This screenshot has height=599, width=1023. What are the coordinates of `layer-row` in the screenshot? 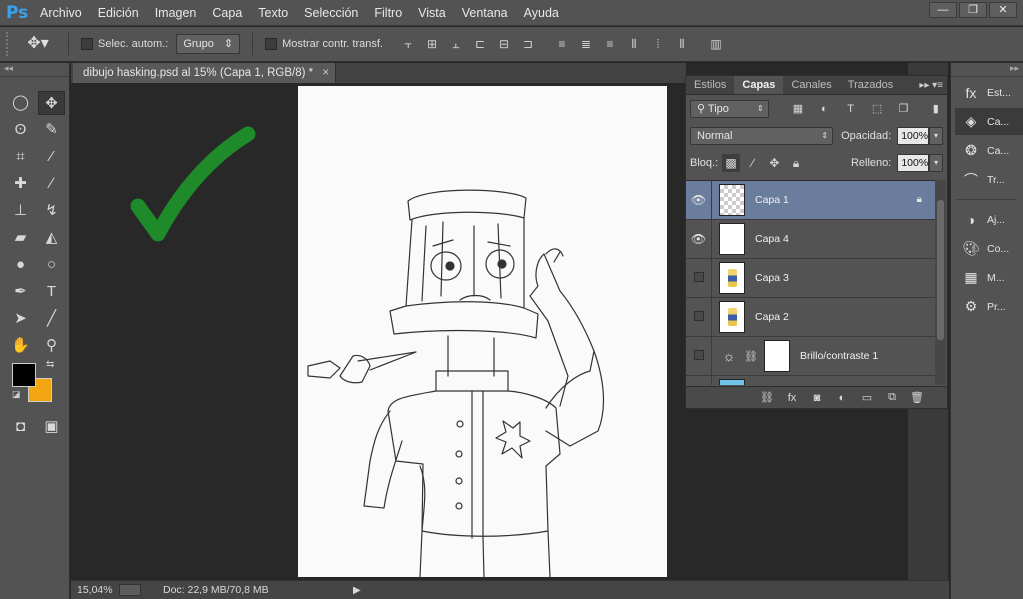 It's located at (811, 380).